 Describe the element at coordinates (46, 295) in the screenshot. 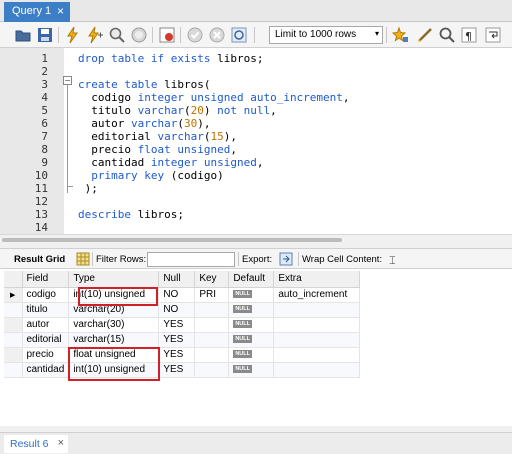

I see `cell-field: codigo` at that location.